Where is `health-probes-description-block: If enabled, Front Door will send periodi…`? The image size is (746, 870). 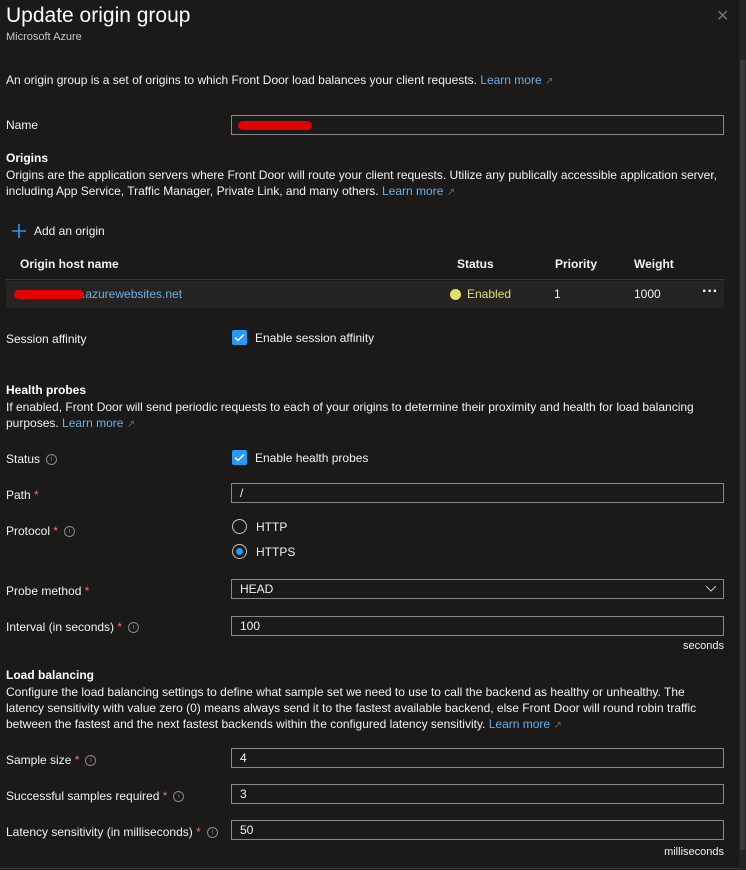 health-probes-description-block: If enabled, Front Door will send periodi… is located at coordinates (365, 416).